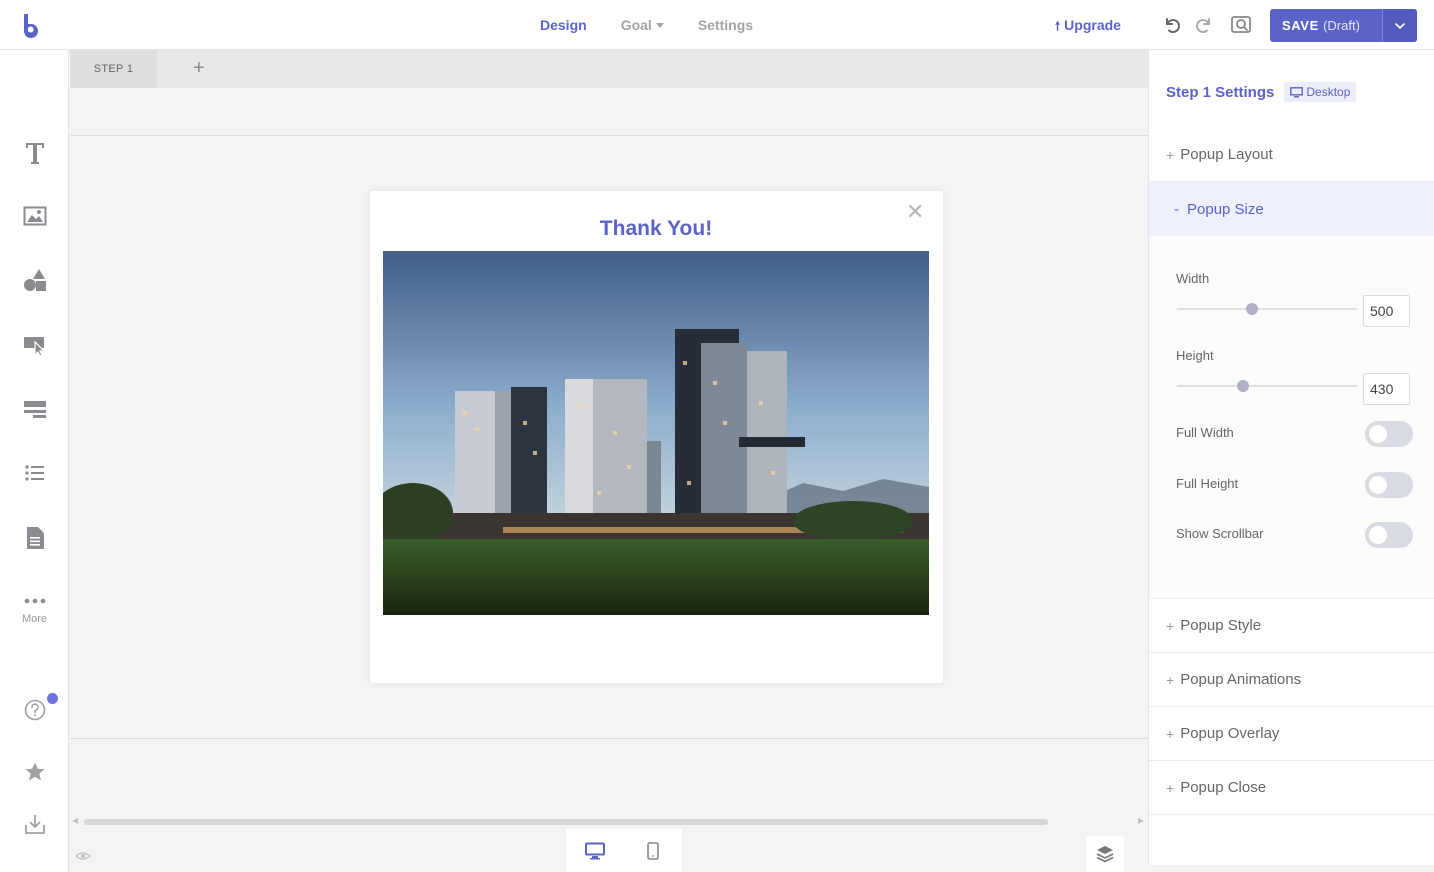 This screenshot has width=1434, height=872. What do you see at coordinates (1105, 854) in the screenshot?
I see `layers-button` at bounding box center [1105, 854].